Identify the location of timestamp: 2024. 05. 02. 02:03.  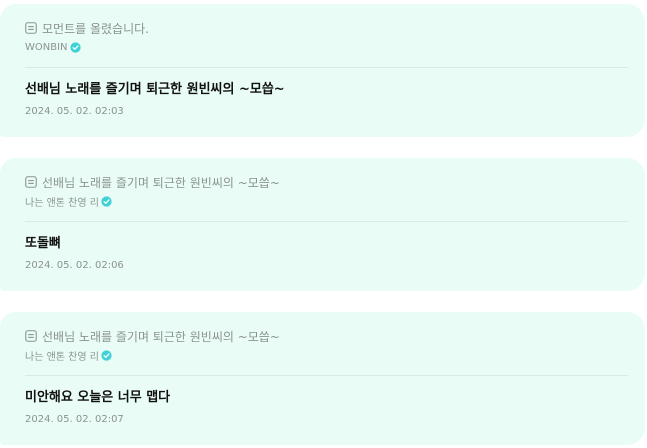
(74, 111).